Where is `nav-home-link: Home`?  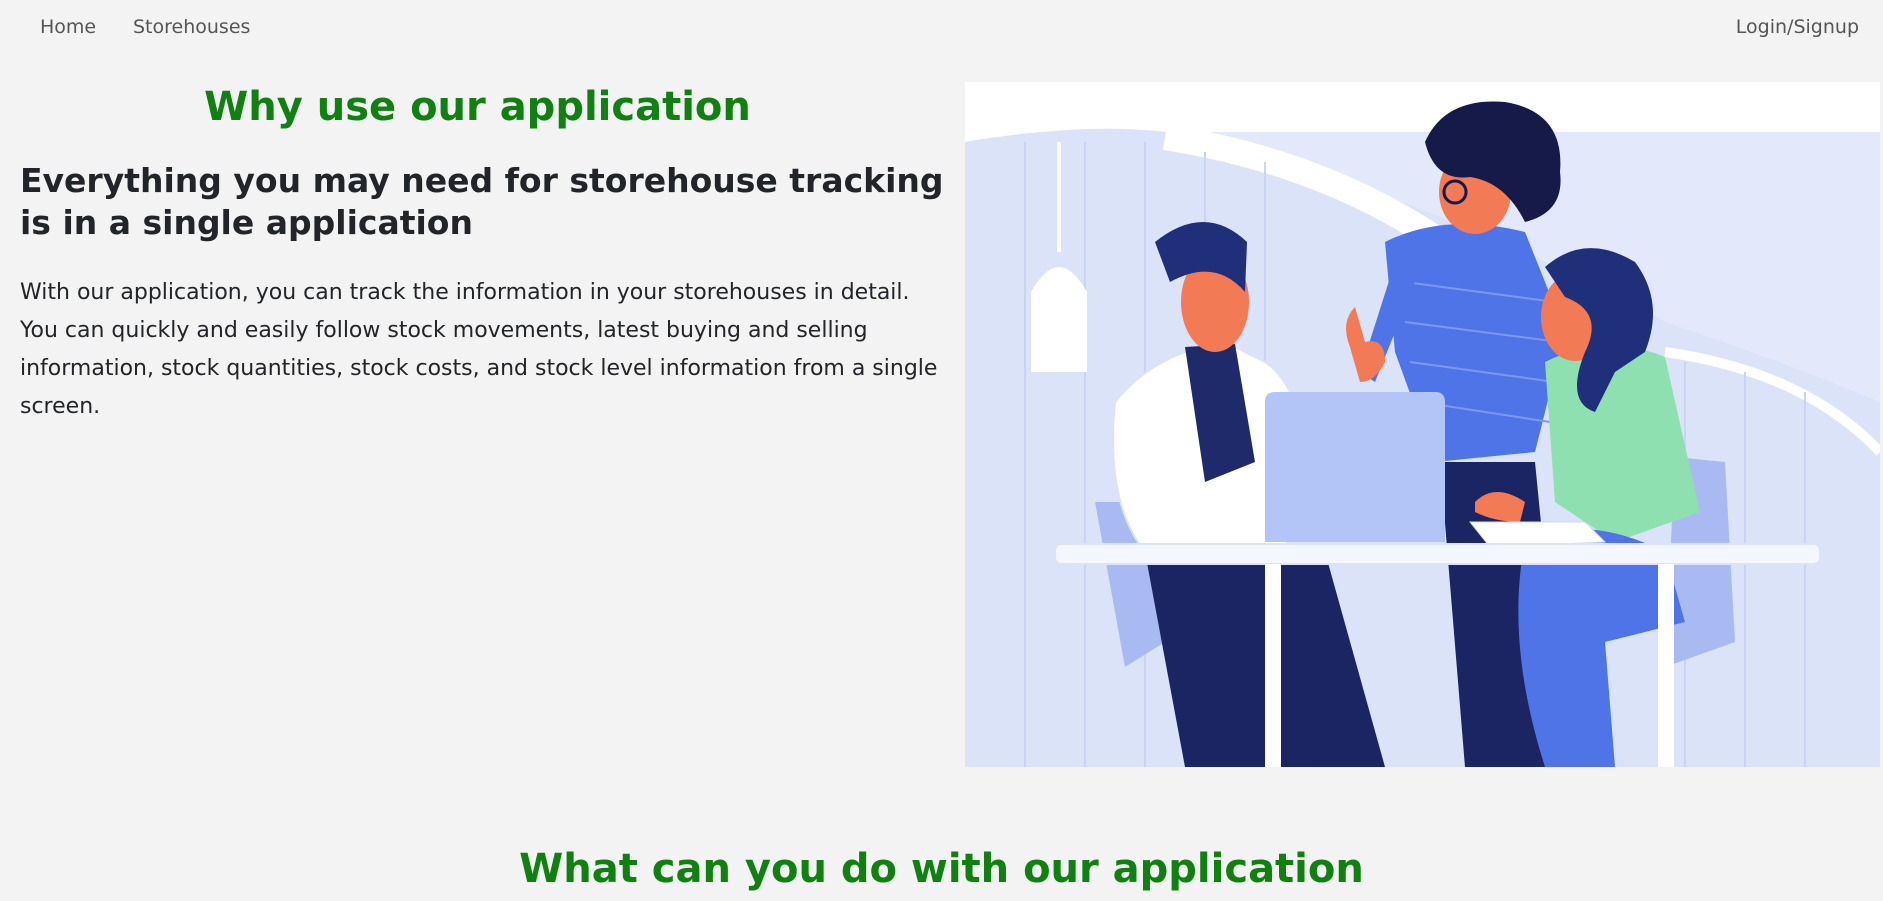 nav-home-link: Home is located at coordinates (68, 27).